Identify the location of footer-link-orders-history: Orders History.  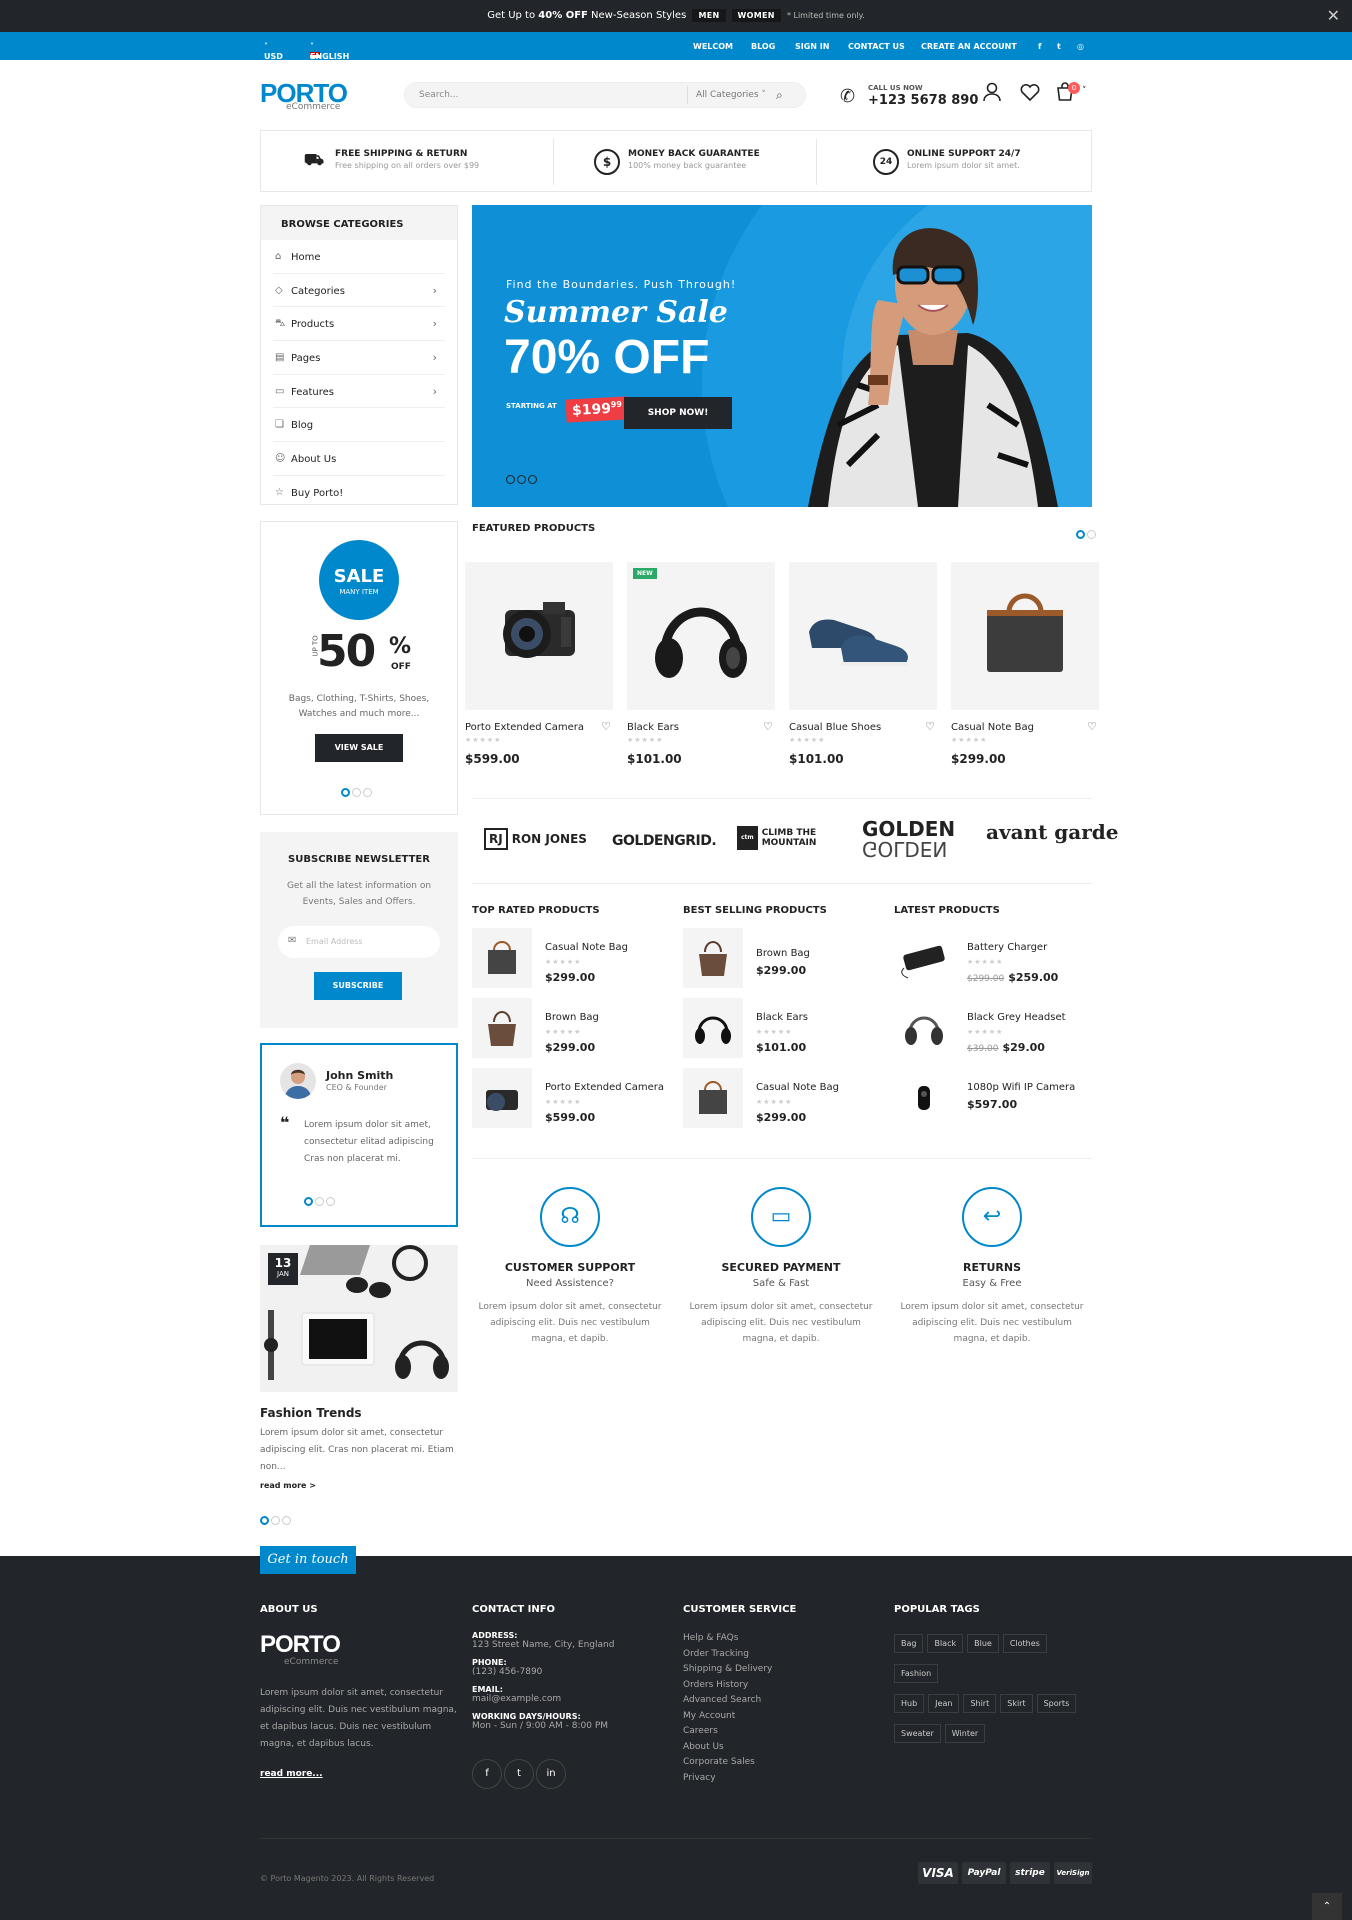
(783, 1686).